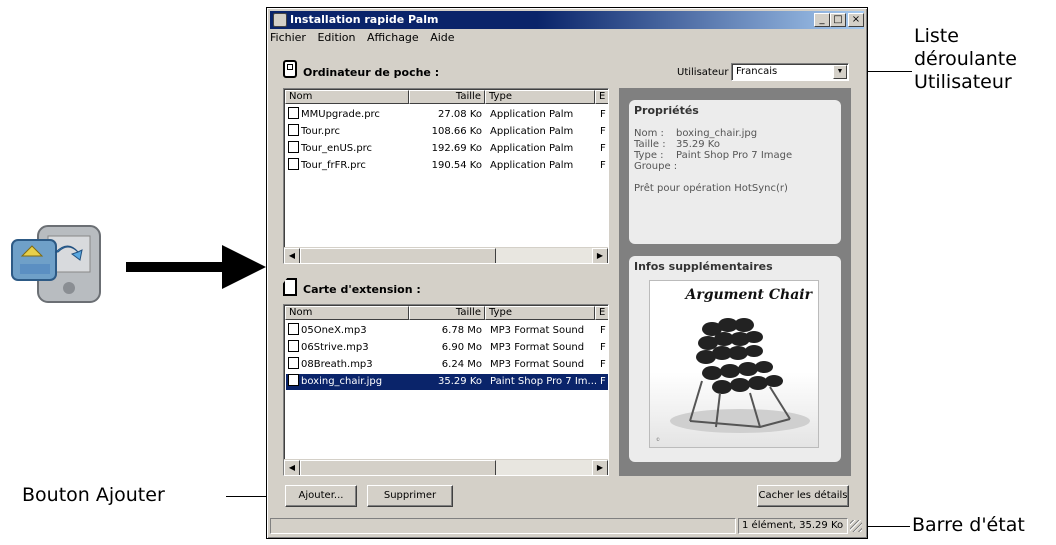 The image size is (1056, 545). I want to click on menu-bar: Fichier Edition Affichage Aide, so click(366, 39).